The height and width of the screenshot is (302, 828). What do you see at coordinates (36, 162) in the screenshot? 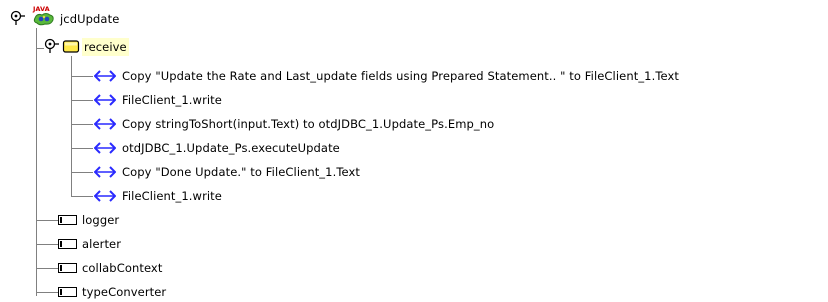
I see `tree-guide-root` at bounding box center [36, 162].